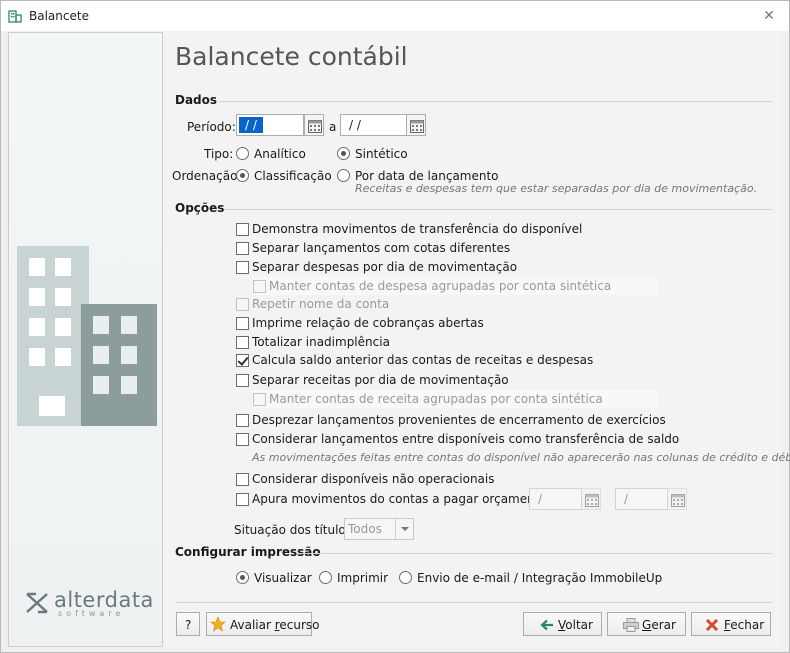 This screenshot has height=653, width=790. Describe the element at coordinates (405, 577) in the screenshot. I see `email-radio` at that location.